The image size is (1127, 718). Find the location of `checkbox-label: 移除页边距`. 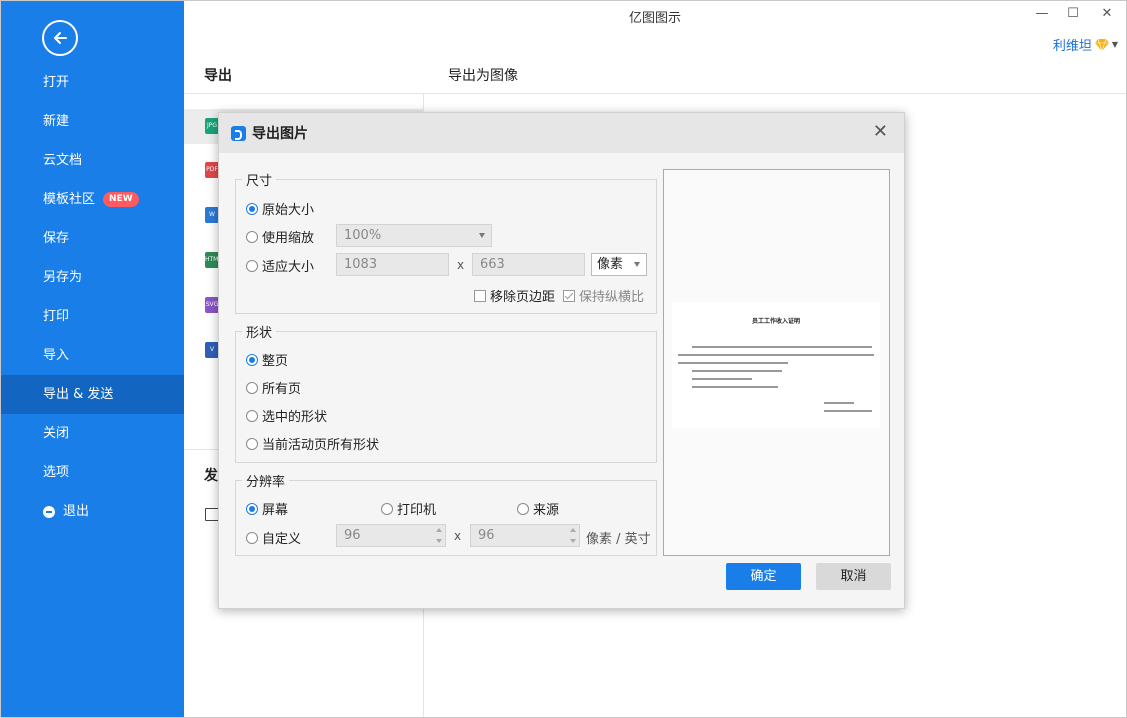

checkbox-label: 移除页边距 is located at coordinates (523, 297).